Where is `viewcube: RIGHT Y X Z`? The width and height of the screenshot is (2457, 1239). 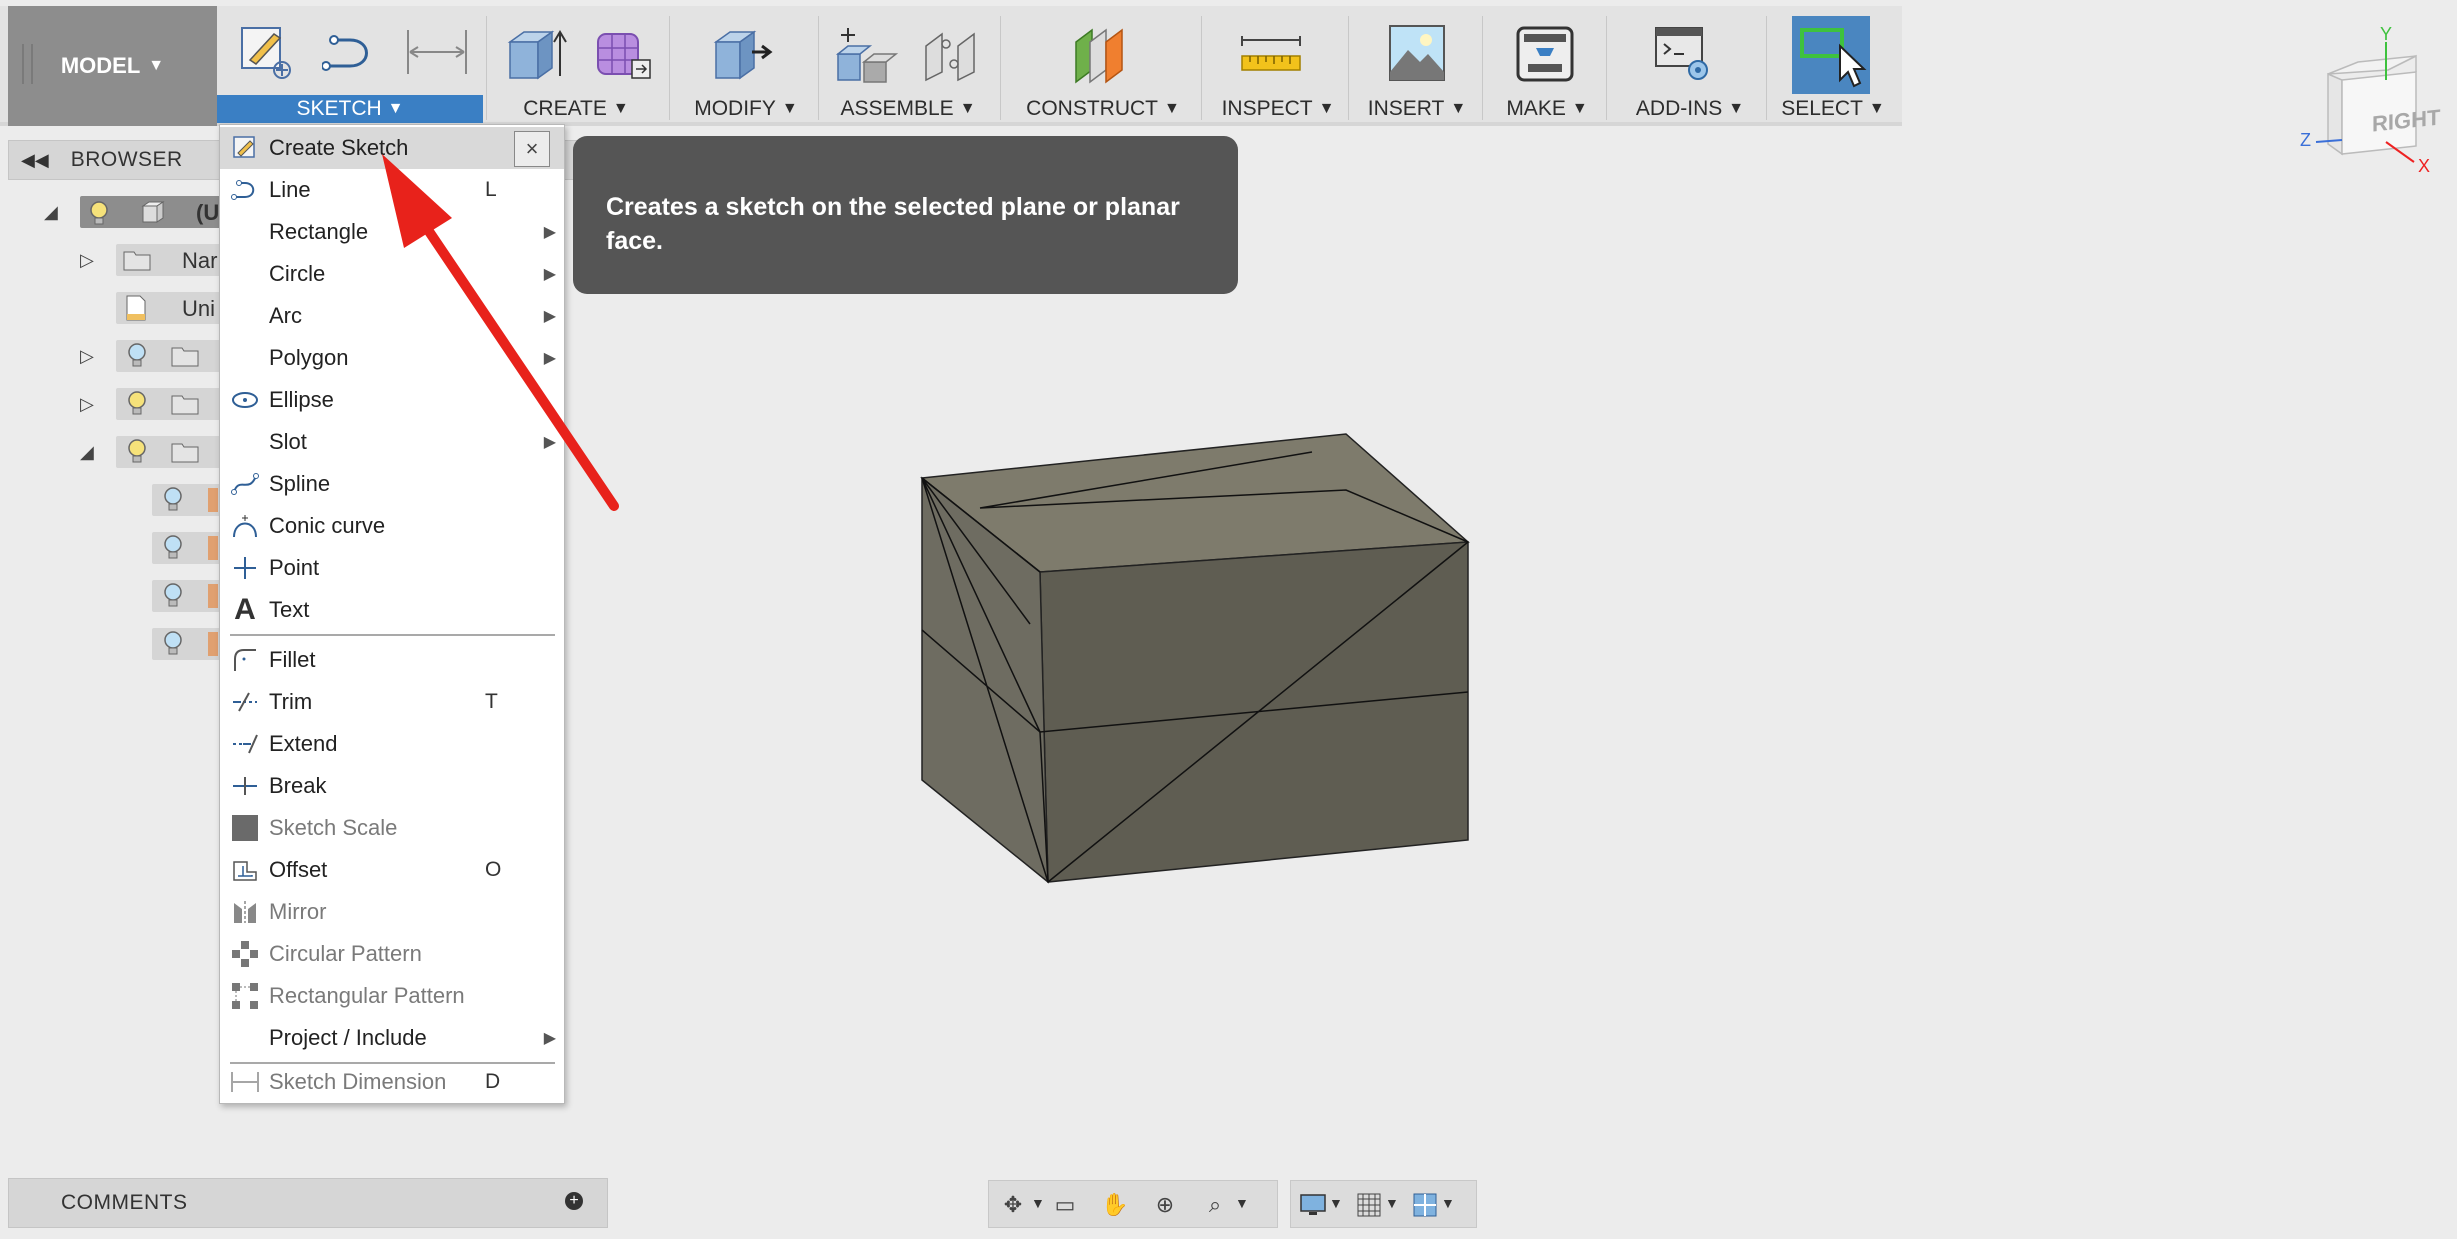 viewcube: RIGHT Y X Z is located at coordinates (2365, 104).